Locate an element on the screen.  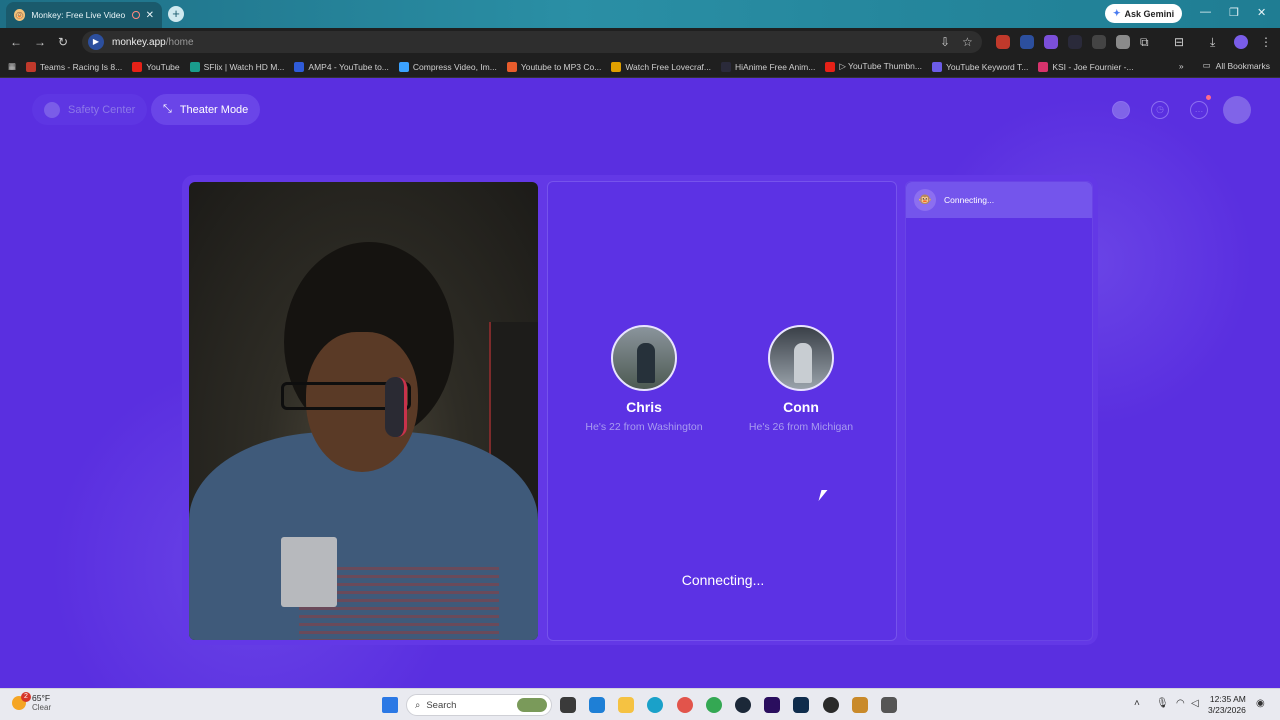
recording-indicator-icon is located at coordinates (135, 15).